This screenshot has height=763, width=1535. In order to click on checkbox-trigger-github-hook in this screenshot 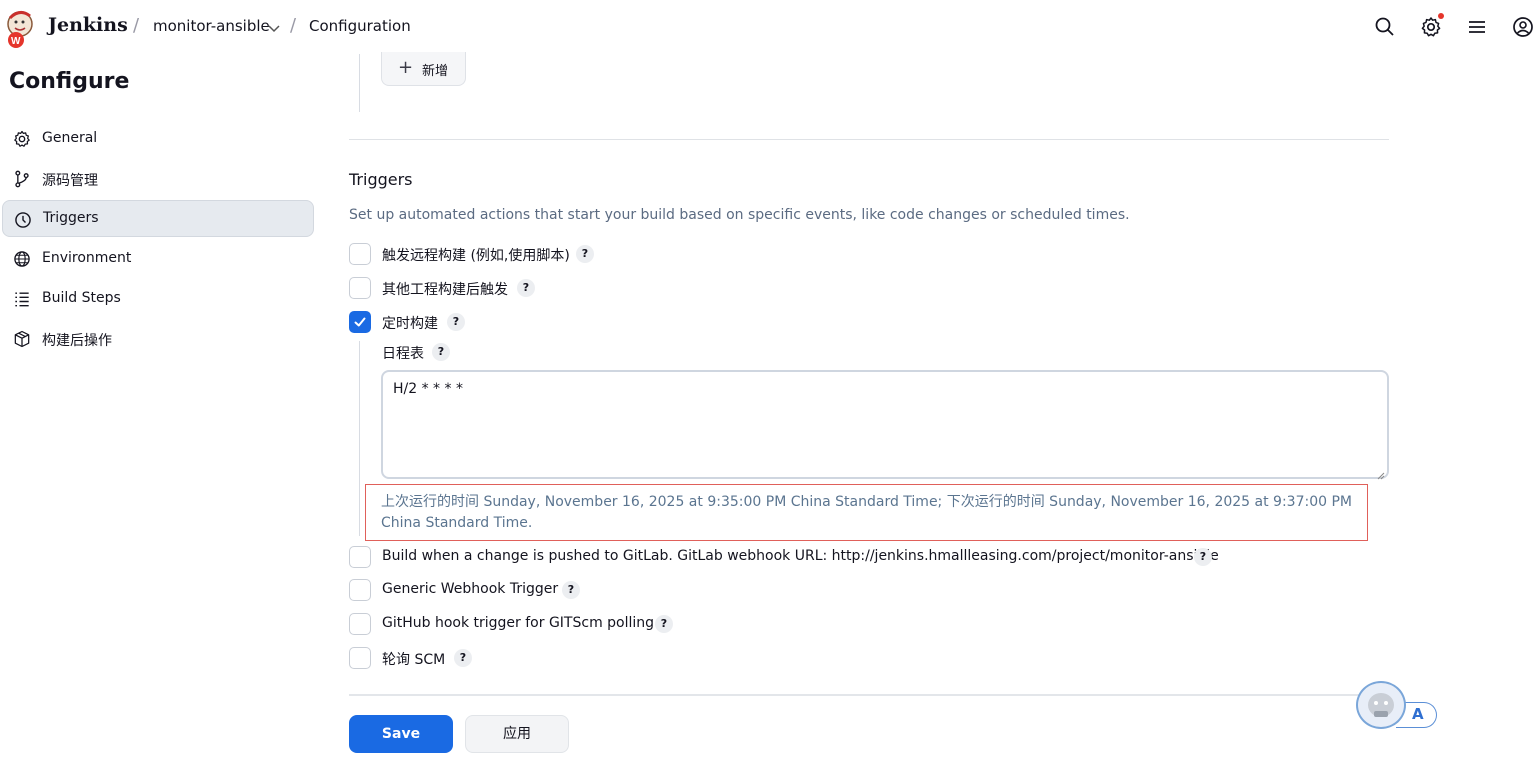, I will do `click(360, 624)`.